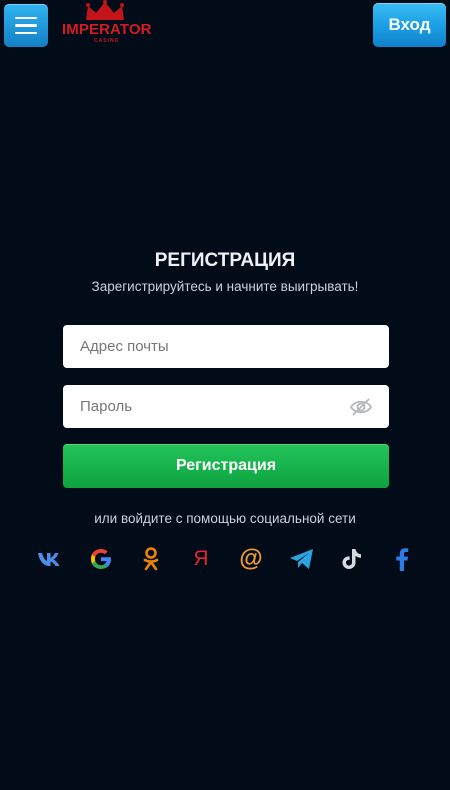 The height and width of the screenshot is (790, 450). Describe the element at coordinates (402, 559) in the screenshot. I see `facebook-icon` at that location.